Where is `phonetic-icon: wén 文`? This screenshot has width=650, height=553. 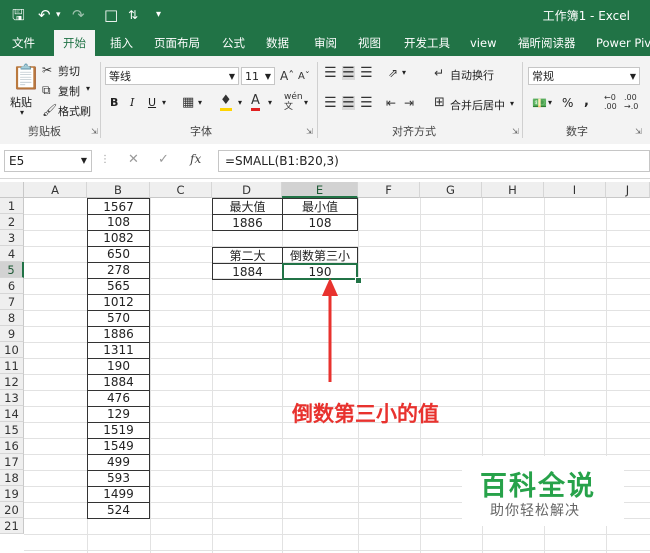
phonetic-icon: wén 文 is located at coordinates (293, 102).